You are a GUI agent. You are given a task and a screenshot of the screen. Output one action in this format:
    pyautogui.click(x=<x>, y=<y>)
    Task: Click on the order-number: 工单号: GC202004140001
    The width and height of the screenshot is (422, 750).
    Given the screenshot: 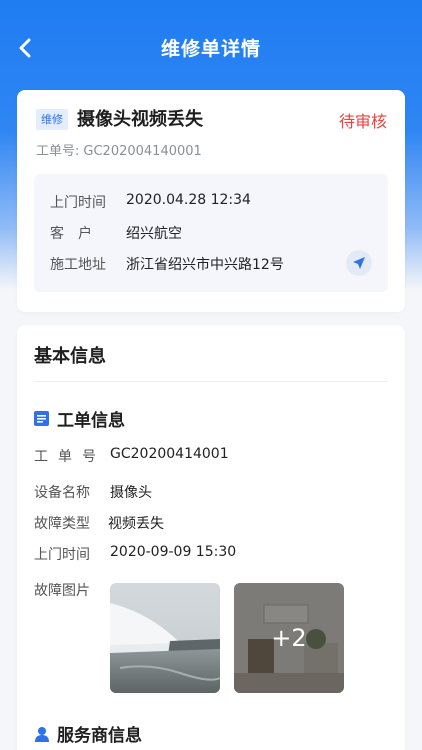 What is the action you would take?
    pyautogui.click(x=119, y=149)
    